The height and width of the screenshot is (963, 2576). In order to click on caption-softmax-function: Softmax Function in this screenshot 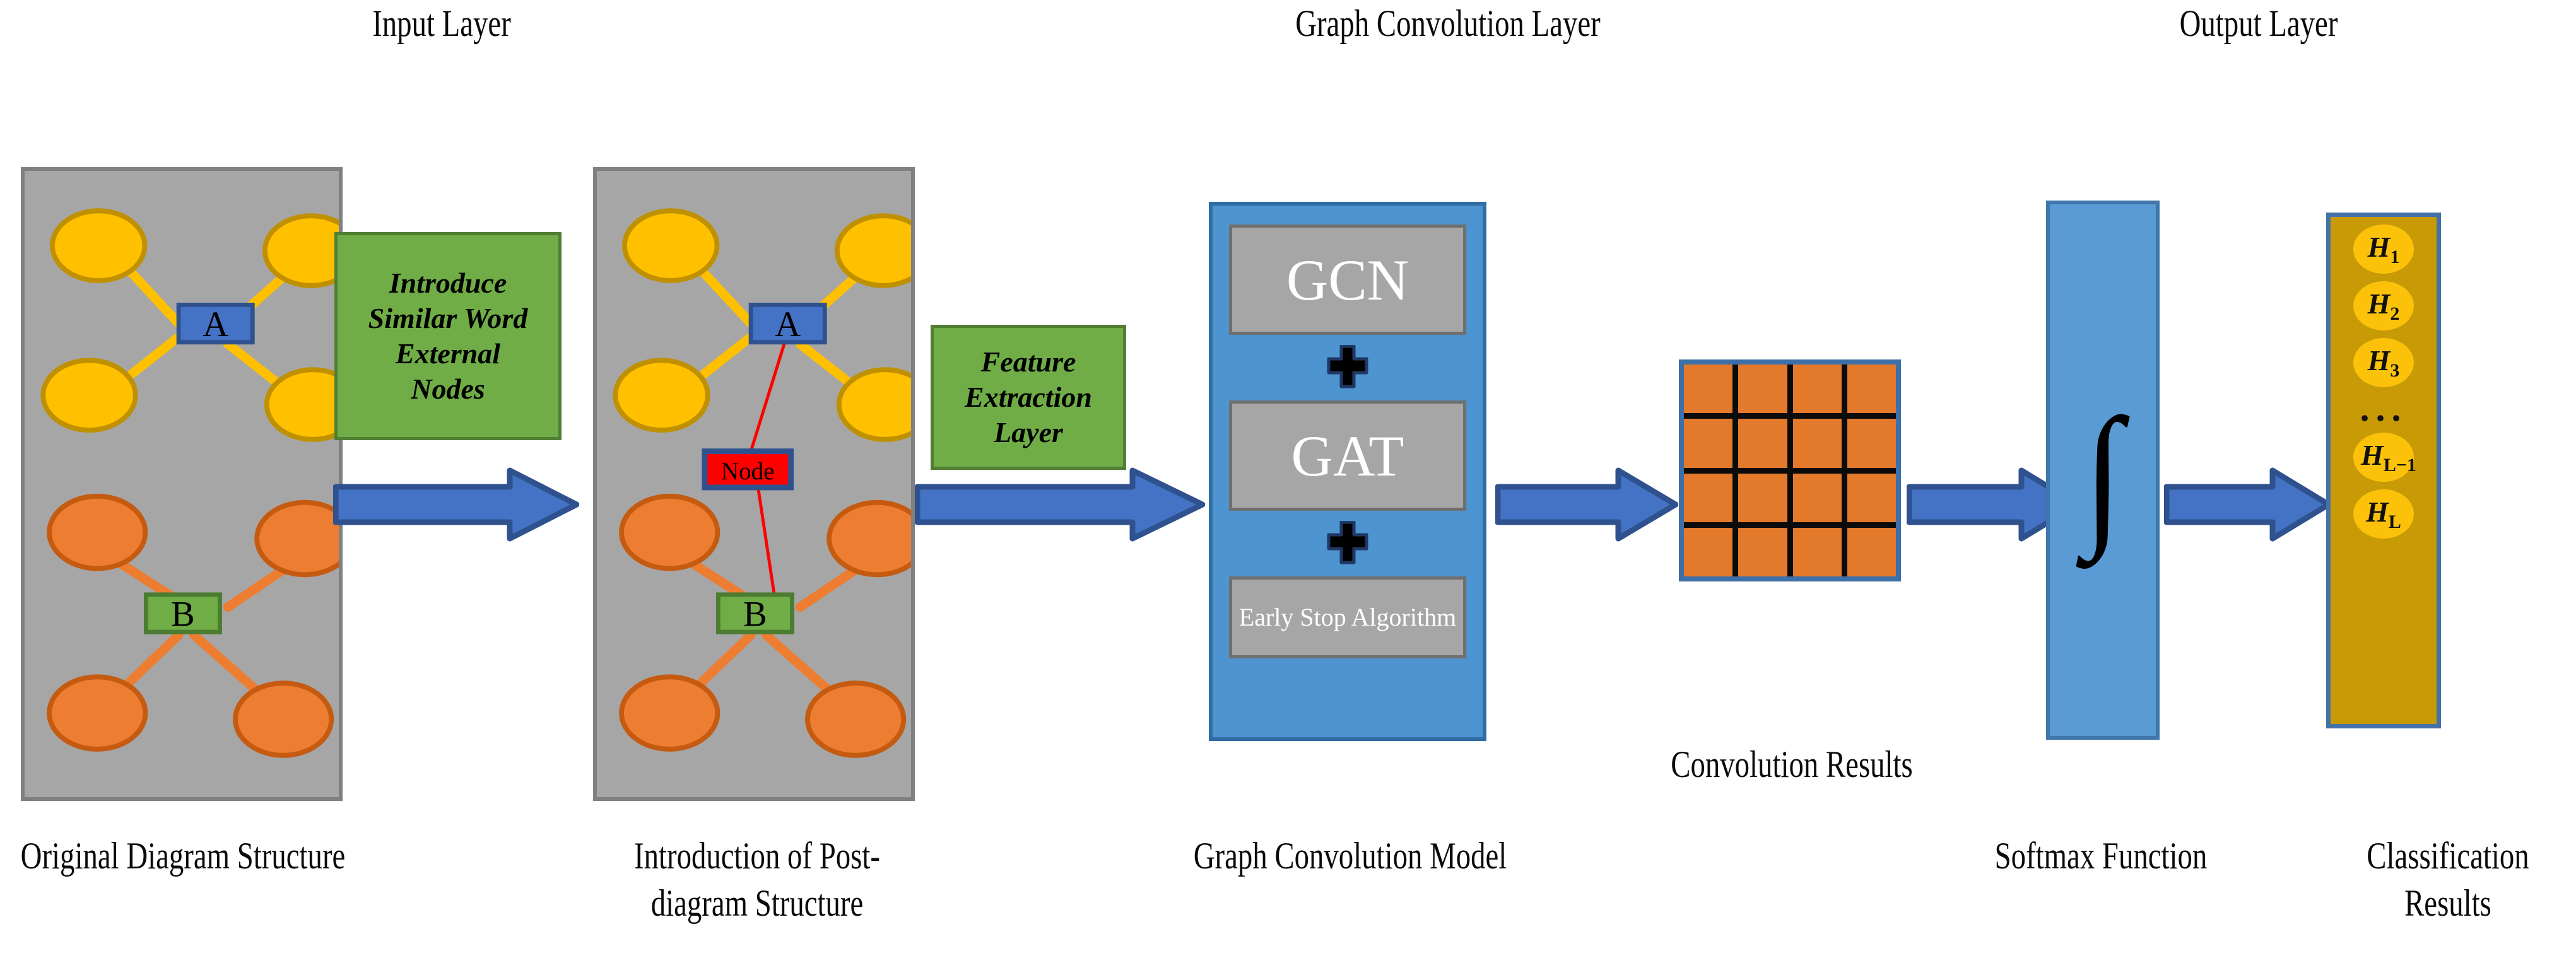, I will do `click(2101, 856)`.